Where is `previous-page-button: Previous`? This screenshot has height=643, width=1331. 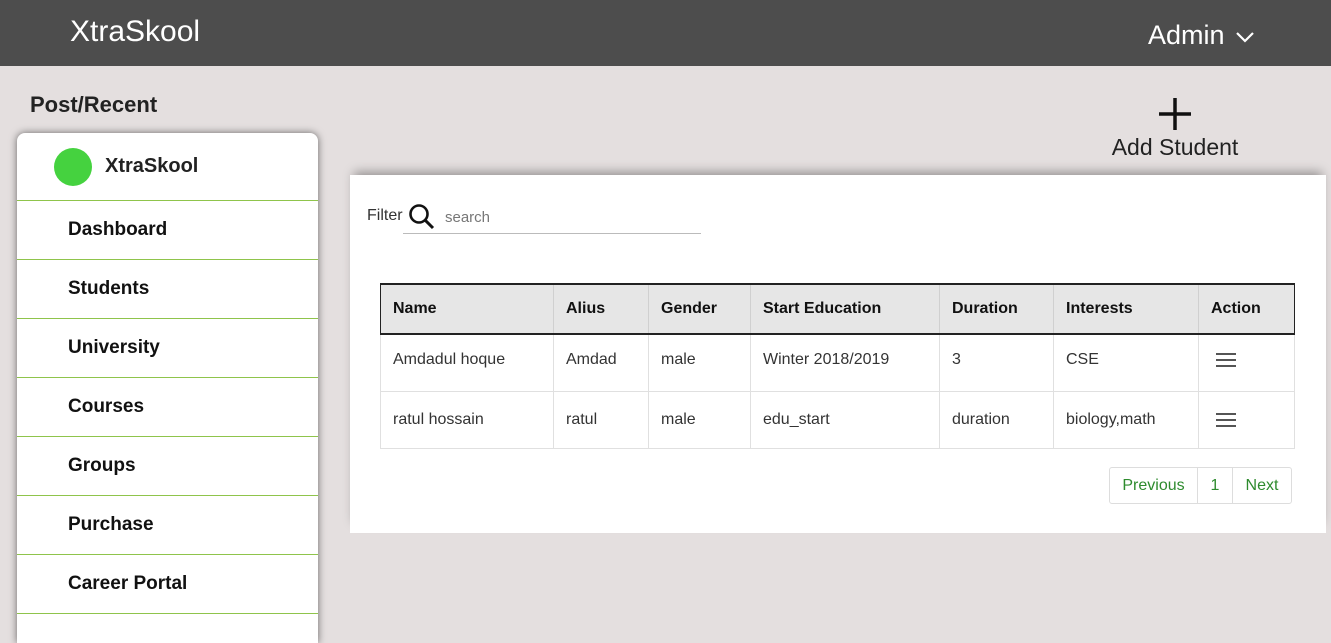 previous-page-button: Previous is located at coordinates (1153, 485).